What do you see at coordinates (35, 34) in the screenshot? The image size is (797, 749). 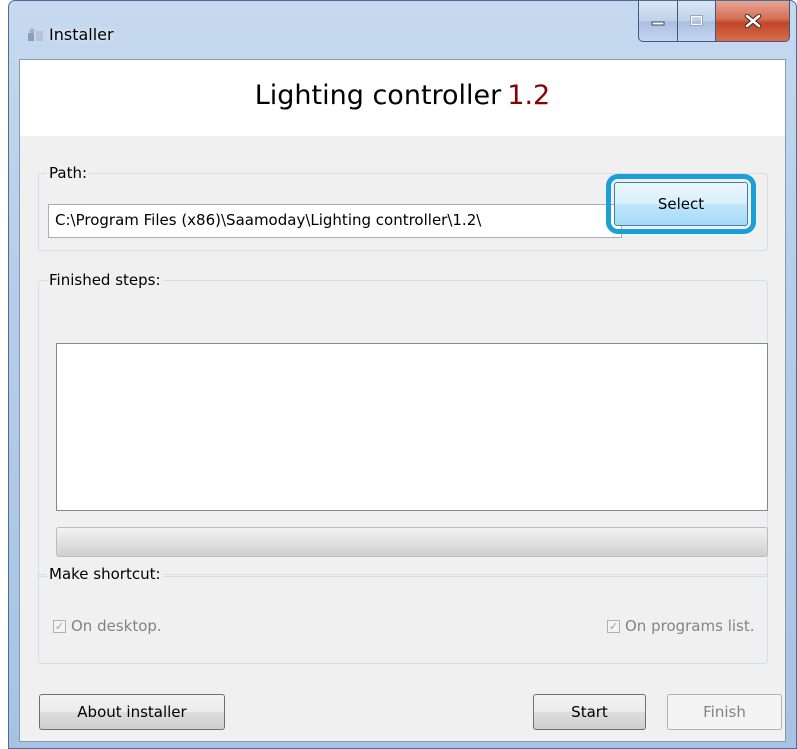 I see `installer-app-icon` at bounding box center [35, 34].